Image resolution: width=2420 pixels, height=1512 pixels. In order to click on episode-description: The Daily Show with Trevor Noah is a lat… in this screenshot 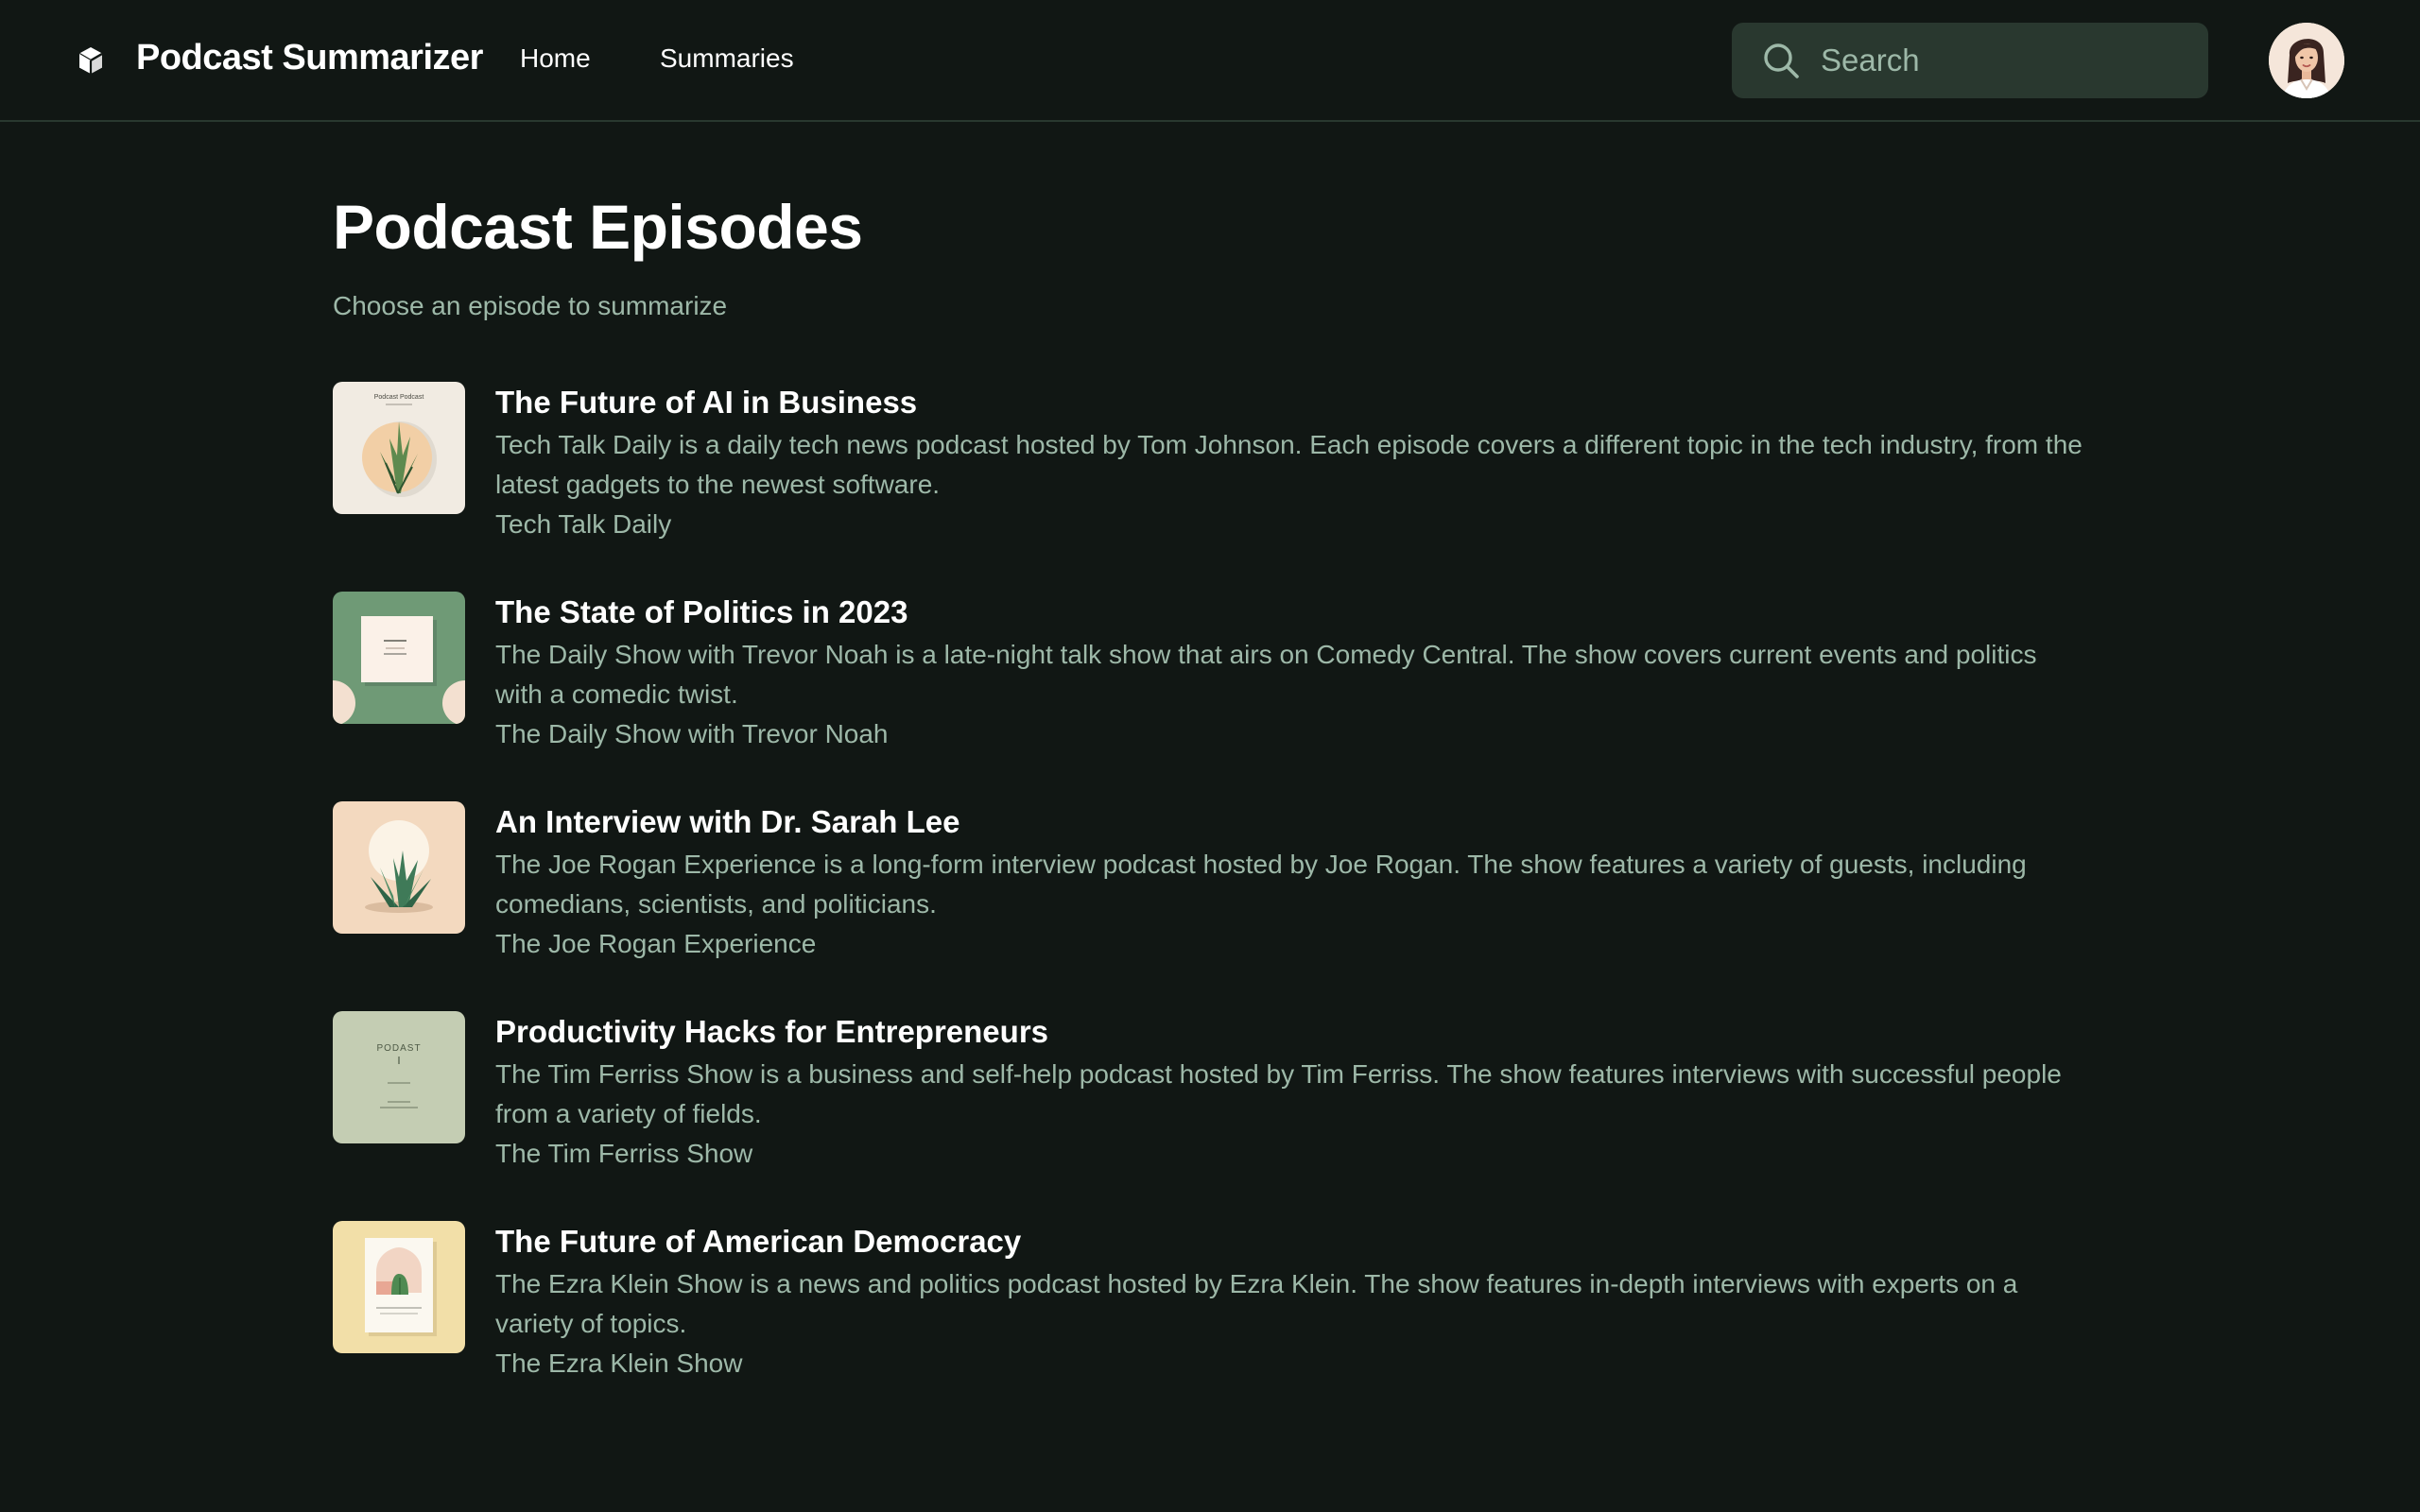, I will do `click(1266, 674)`.